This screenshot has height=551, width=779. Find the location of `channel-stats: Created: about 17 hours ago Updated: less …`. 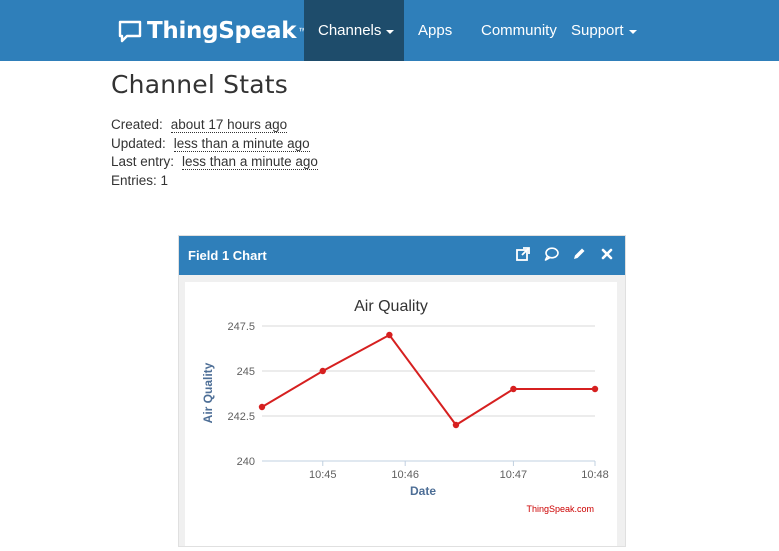

channel-stats: Created: about 17 hours ago Updated: less … is located at coordinates (214, 153).